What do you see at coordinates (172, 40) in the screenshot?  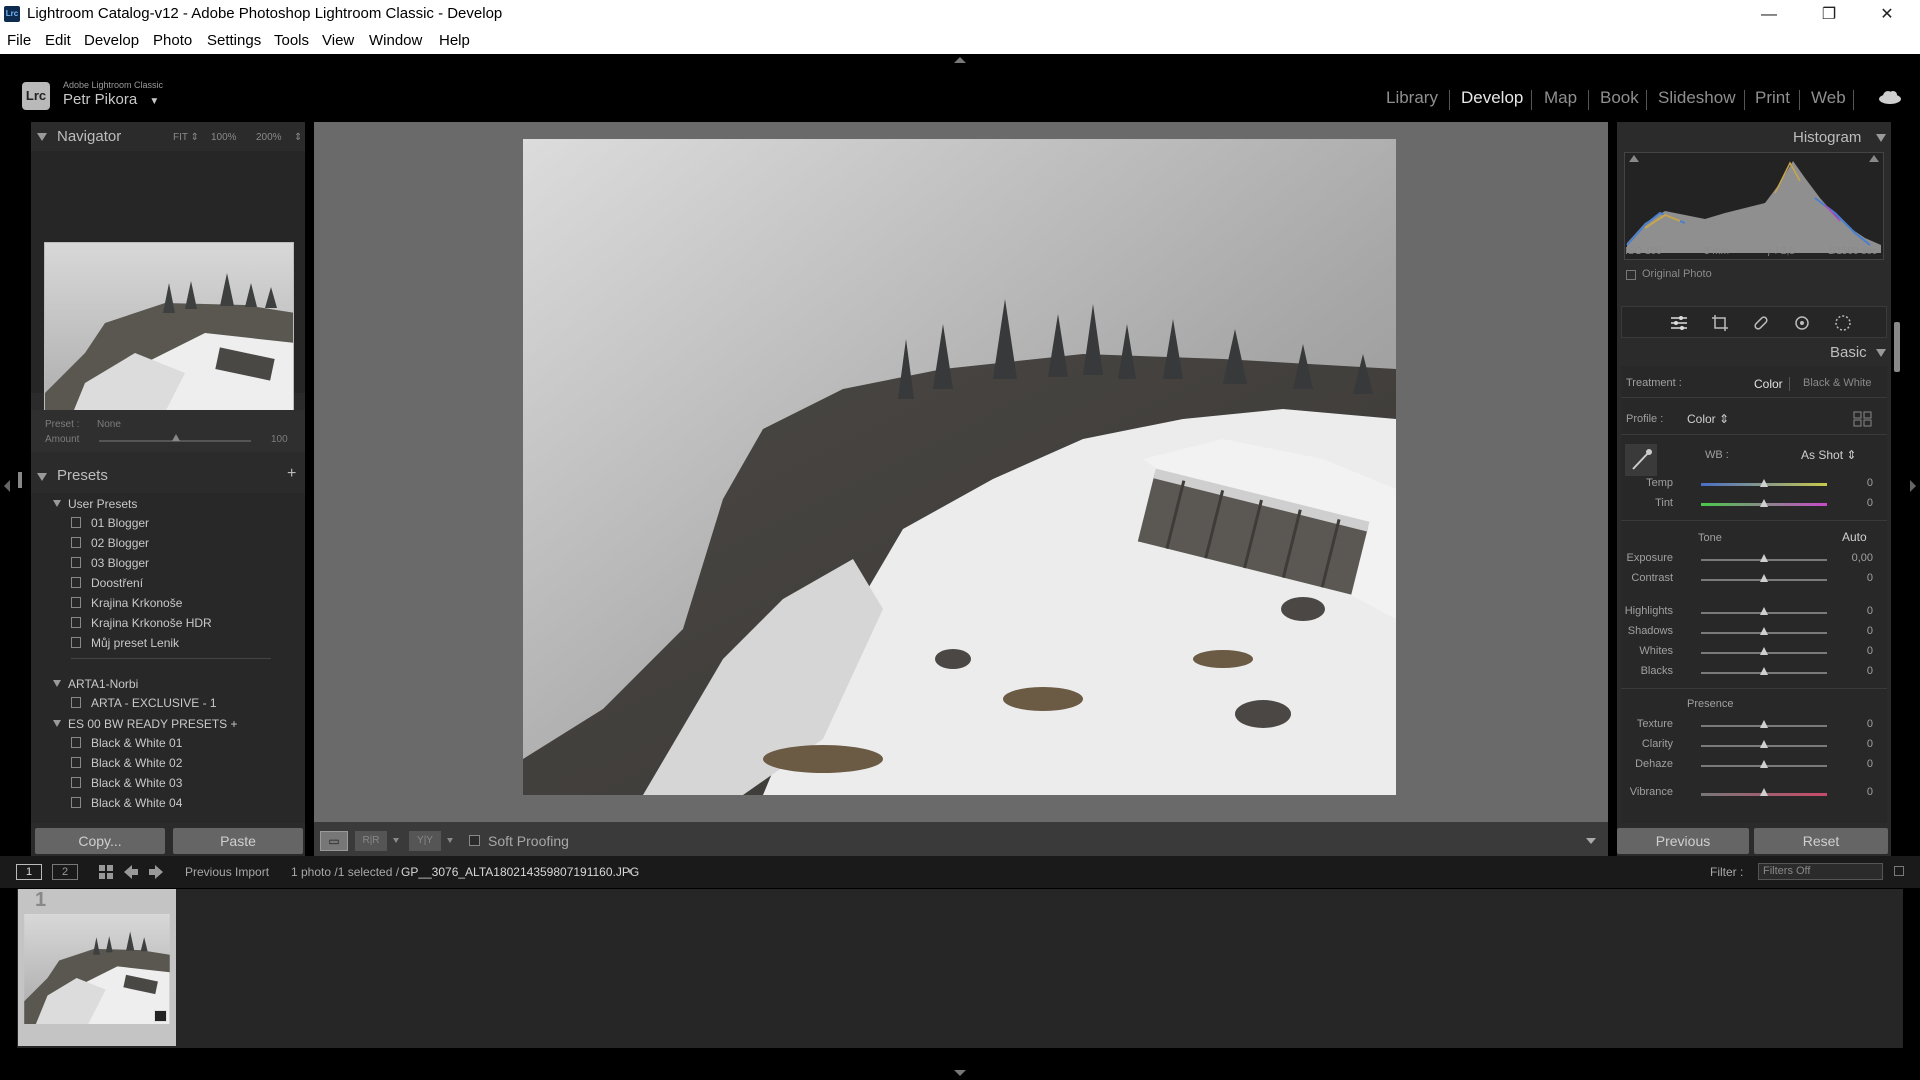 I see `menu-photo: Photo` at bounding box center [172, 40].